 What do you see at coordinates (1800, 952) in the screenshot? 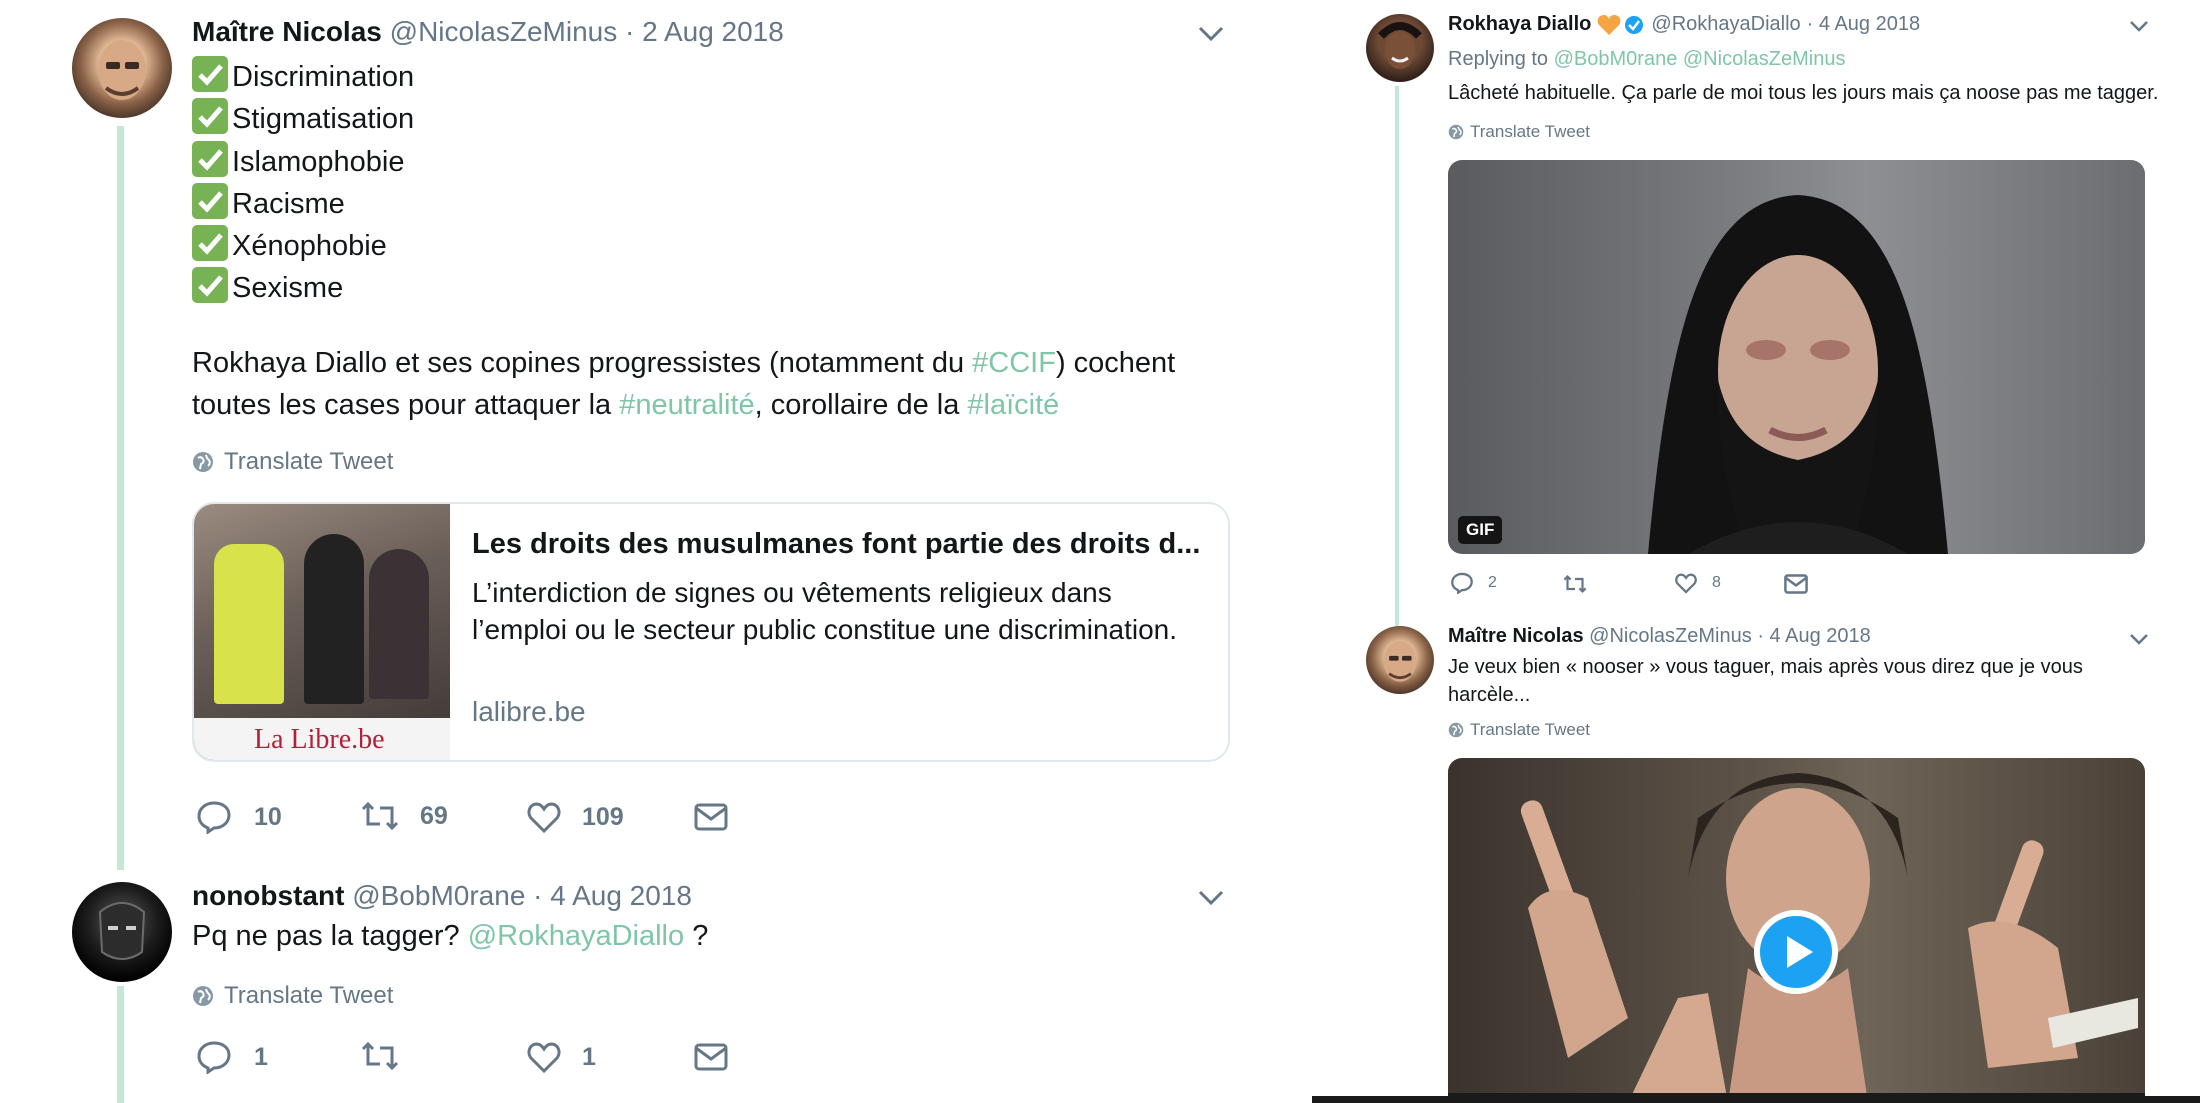
I see `play-icon` at bounding box center [1800, 952].